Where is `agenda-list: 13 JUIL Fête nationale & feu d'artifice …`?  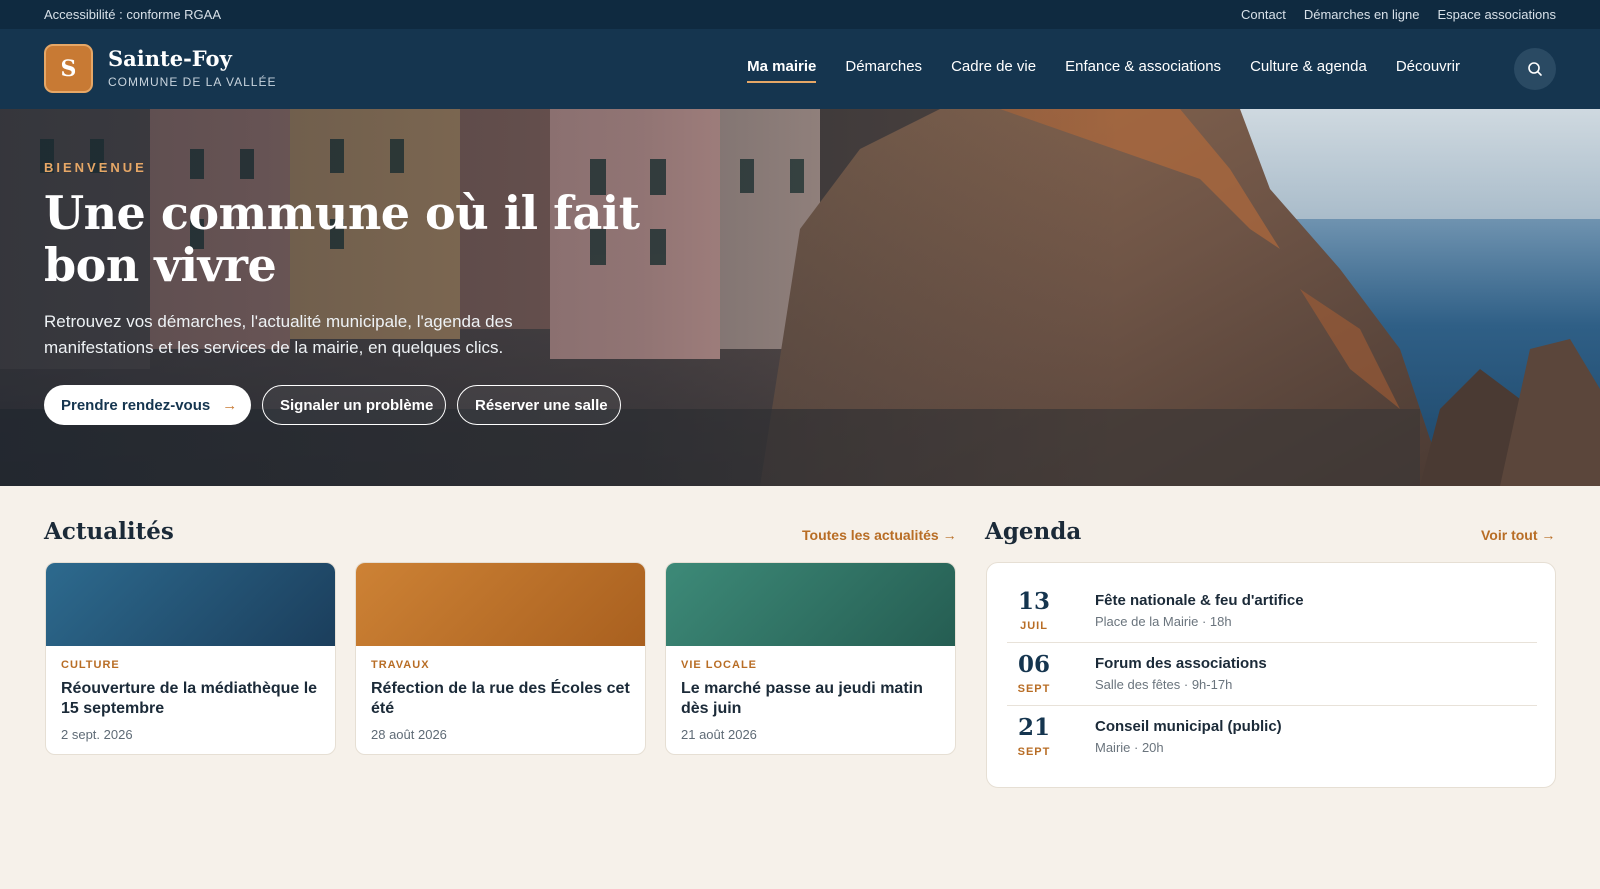
agenda-list: 13 JUIL Fête nationale & feu d'artifice … is located at coordinates (1271, 675).